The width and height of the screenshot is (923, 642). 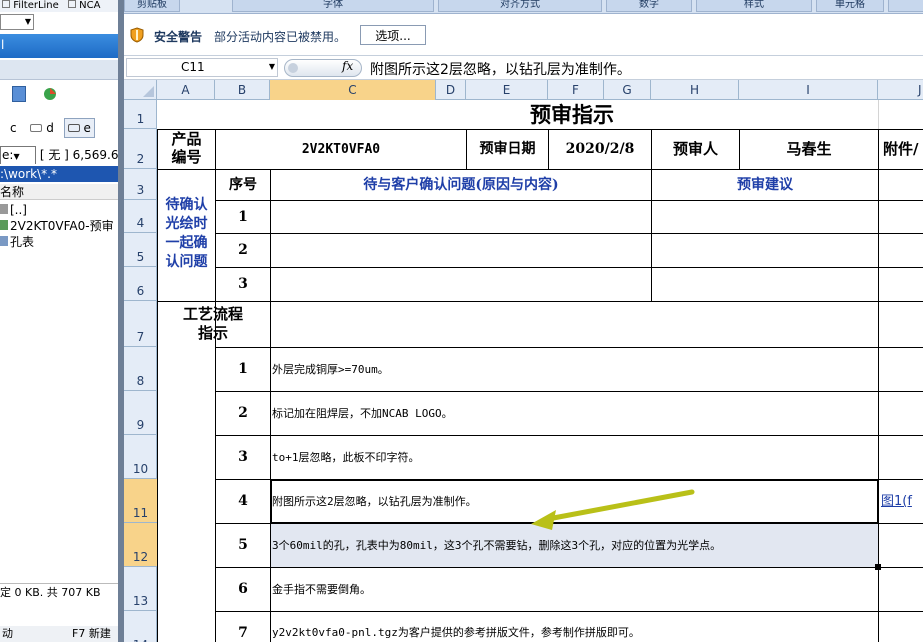 What do you see at coordinates (59, 242) in the screenshot?
I see `file-item: 孔表` at bounding box center [59, 242].